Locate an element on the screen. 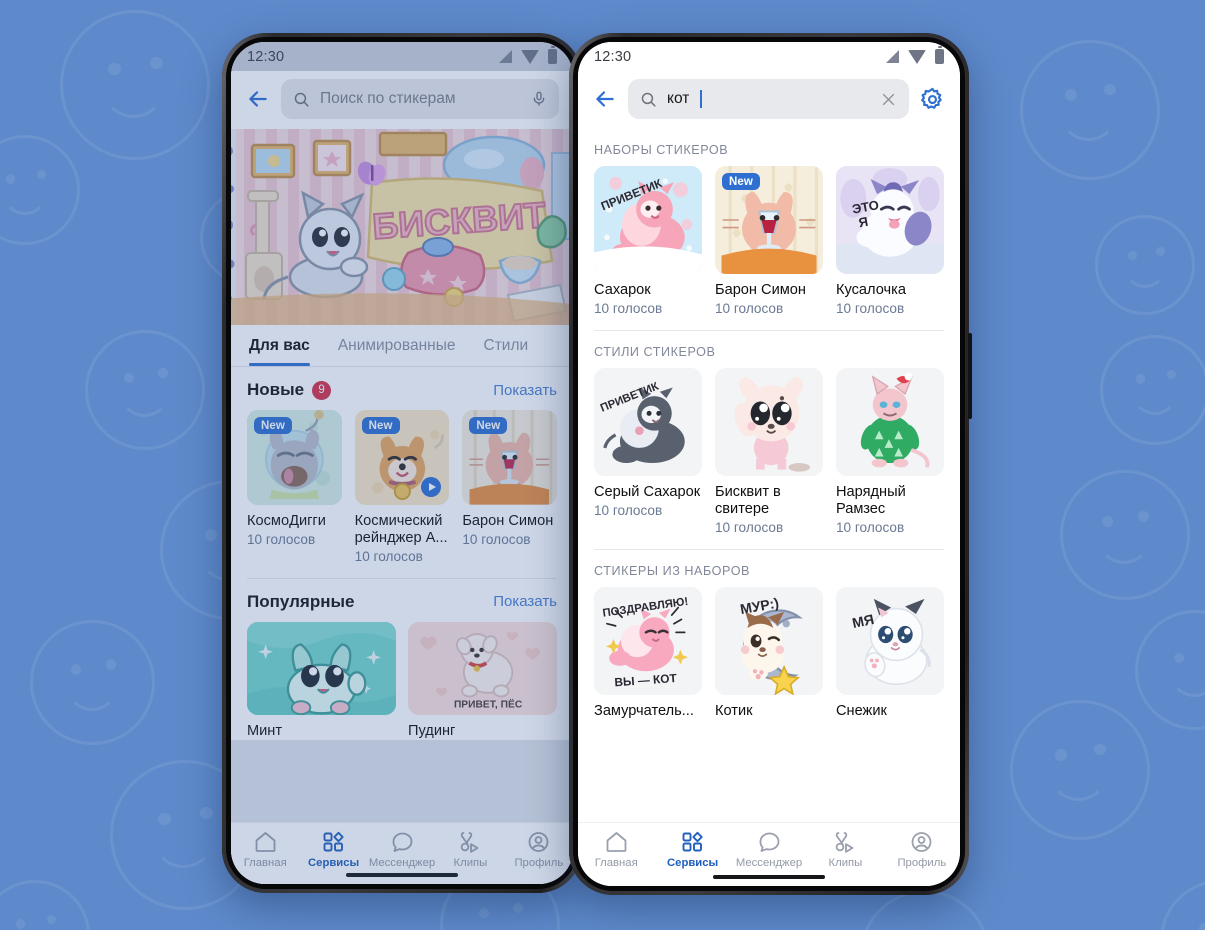  biskvit-v-svitere-art is located at coordinates (769, 422).